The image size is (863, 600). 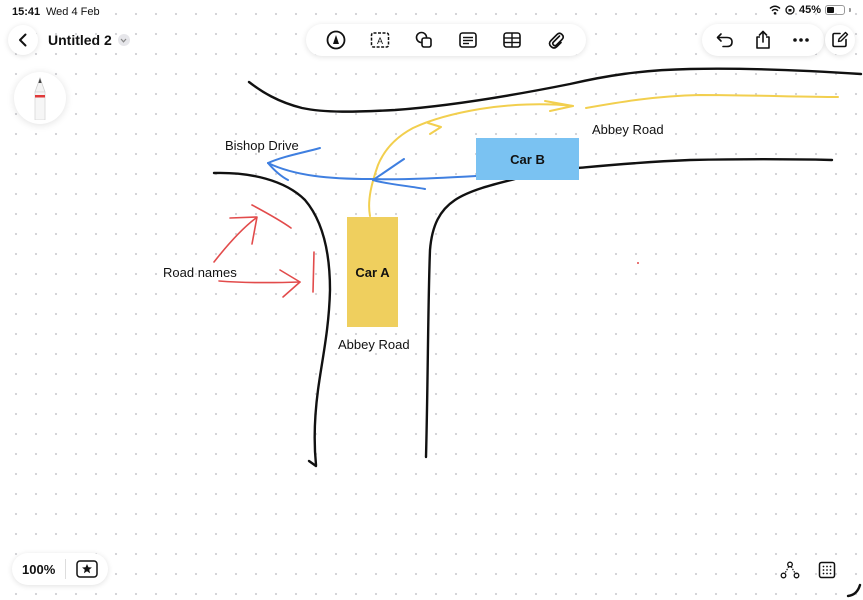 What do you see at coordinates (374, 344) in the screenshot?
I see `label-abbey-road-bottom: Abbey Road` at bounding box center [374, 344].